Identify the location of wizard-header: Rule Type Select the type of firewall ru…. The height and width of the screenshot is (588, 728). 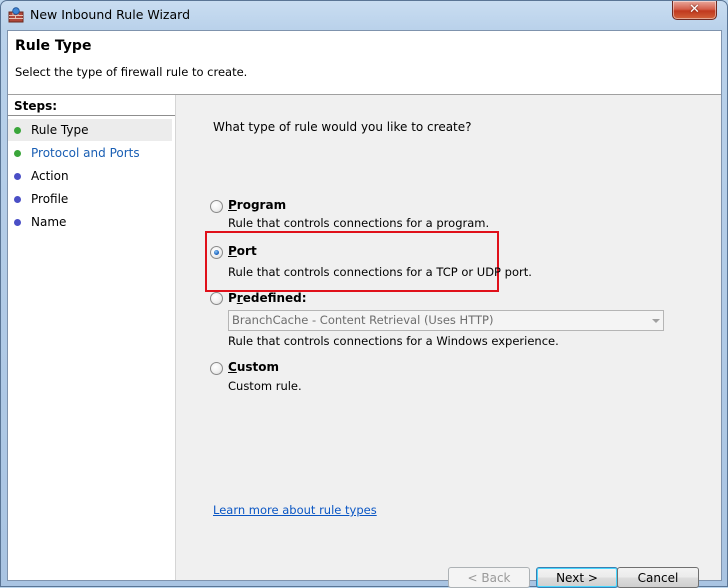
(364, 63).